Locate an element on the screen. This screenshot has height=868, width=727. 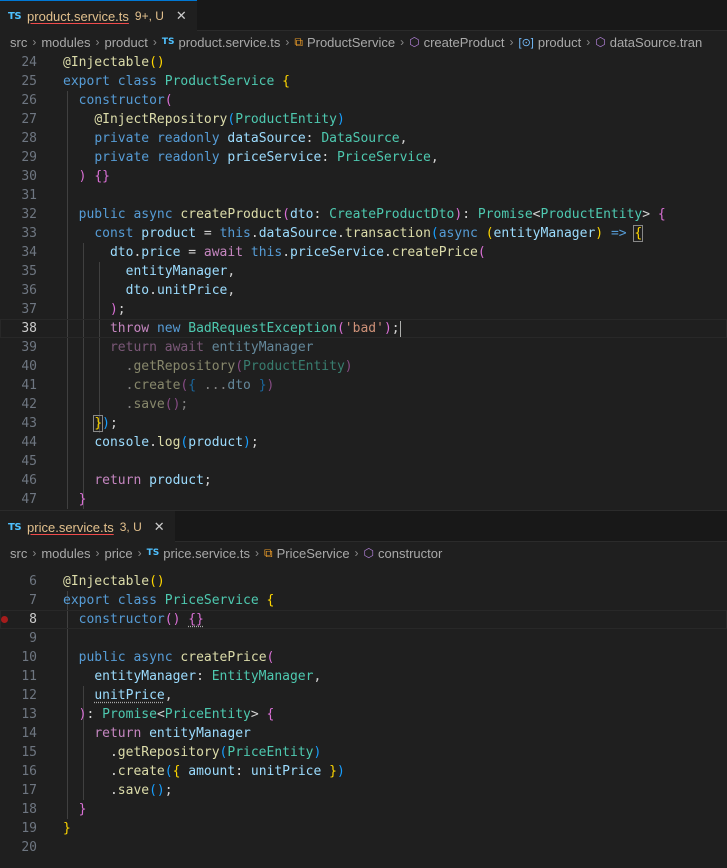
breadcrumb-item: product is located at coordinates (125, 42).